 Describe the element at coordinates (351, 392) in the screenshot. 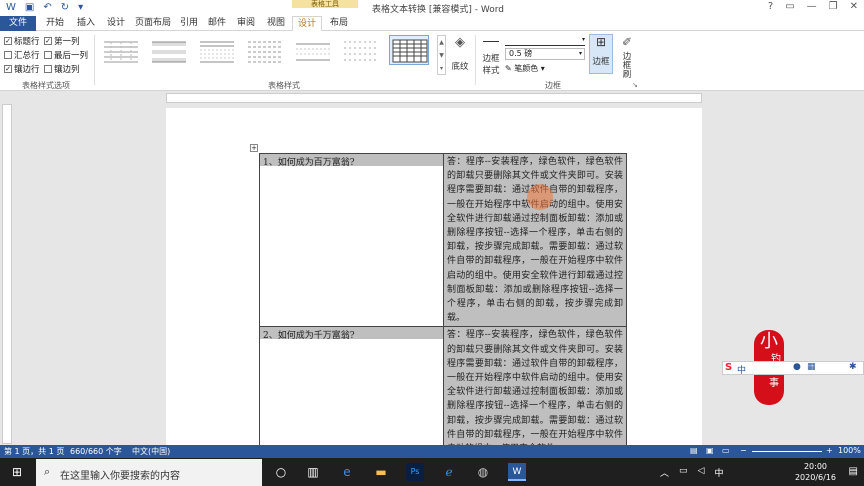

I see `question-cell: 2、如何成为千万富翁?` at that location.